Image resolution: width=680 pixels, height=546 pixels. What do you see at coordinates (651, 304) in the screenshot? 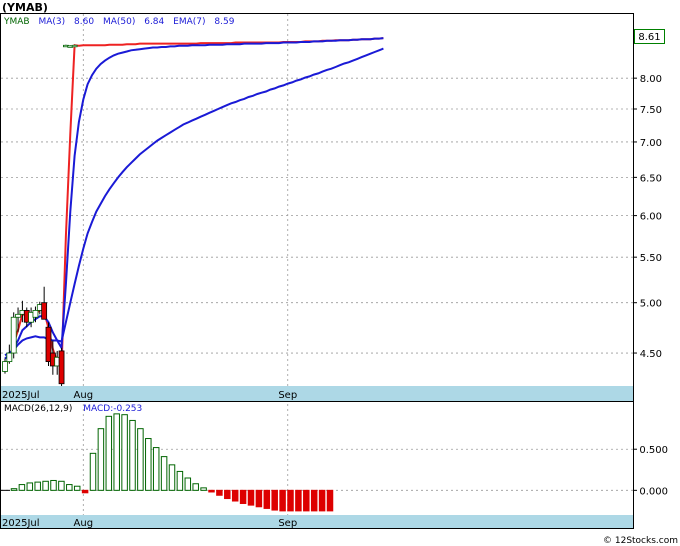
I see `price-tick-label: 5.00` at bounding box center [651, 304].